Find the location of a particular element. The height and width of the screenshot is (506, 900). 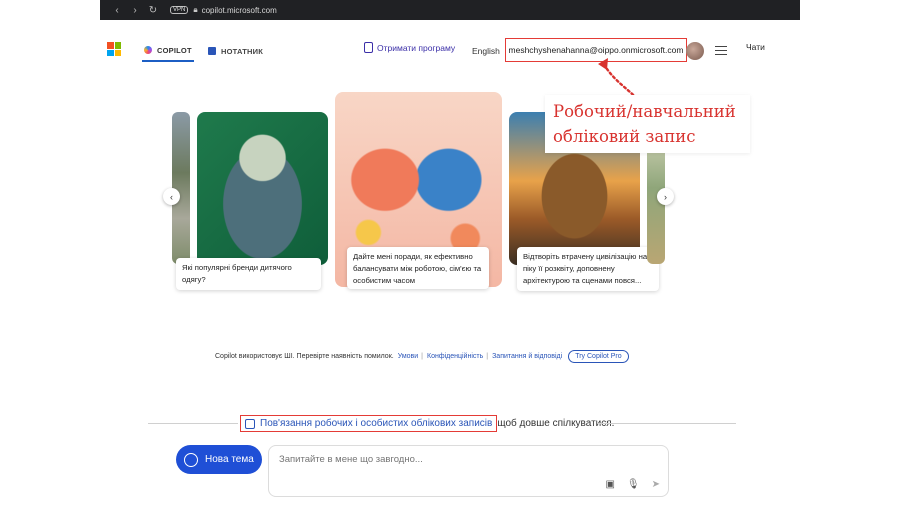

chevron-right-icon: › is located at coordinates (665, 196).